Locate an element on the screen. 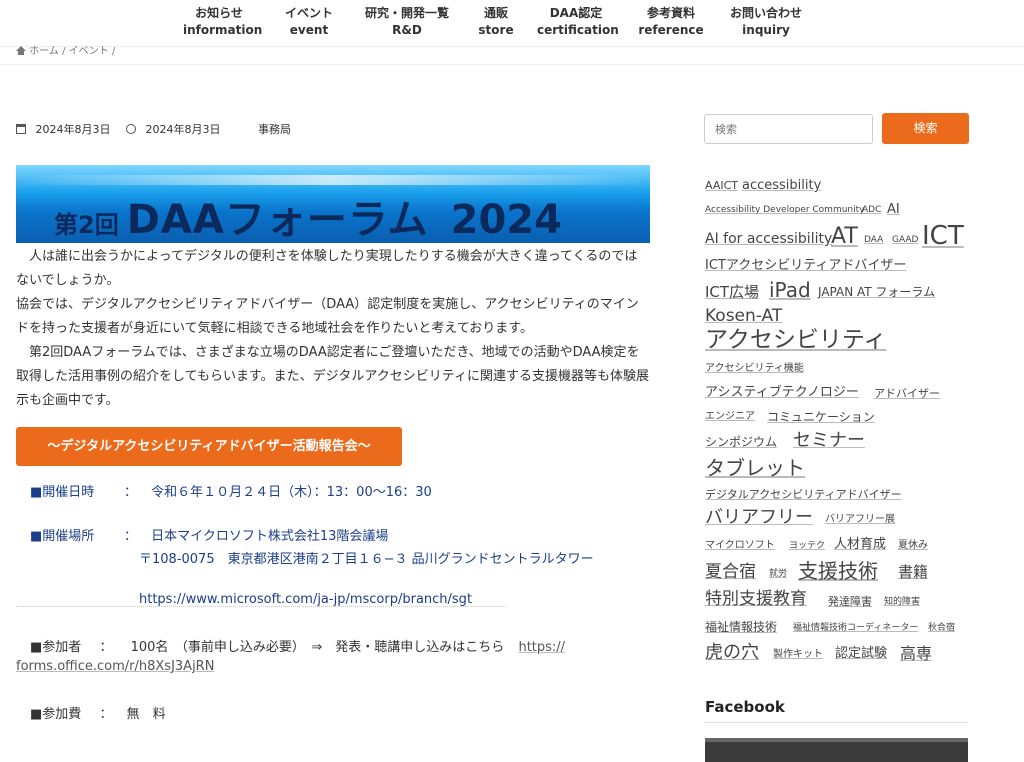 Image resolution: width=1024 pixels, height=762 pixels. tag-link: AI is located at coordinates (893, 209).